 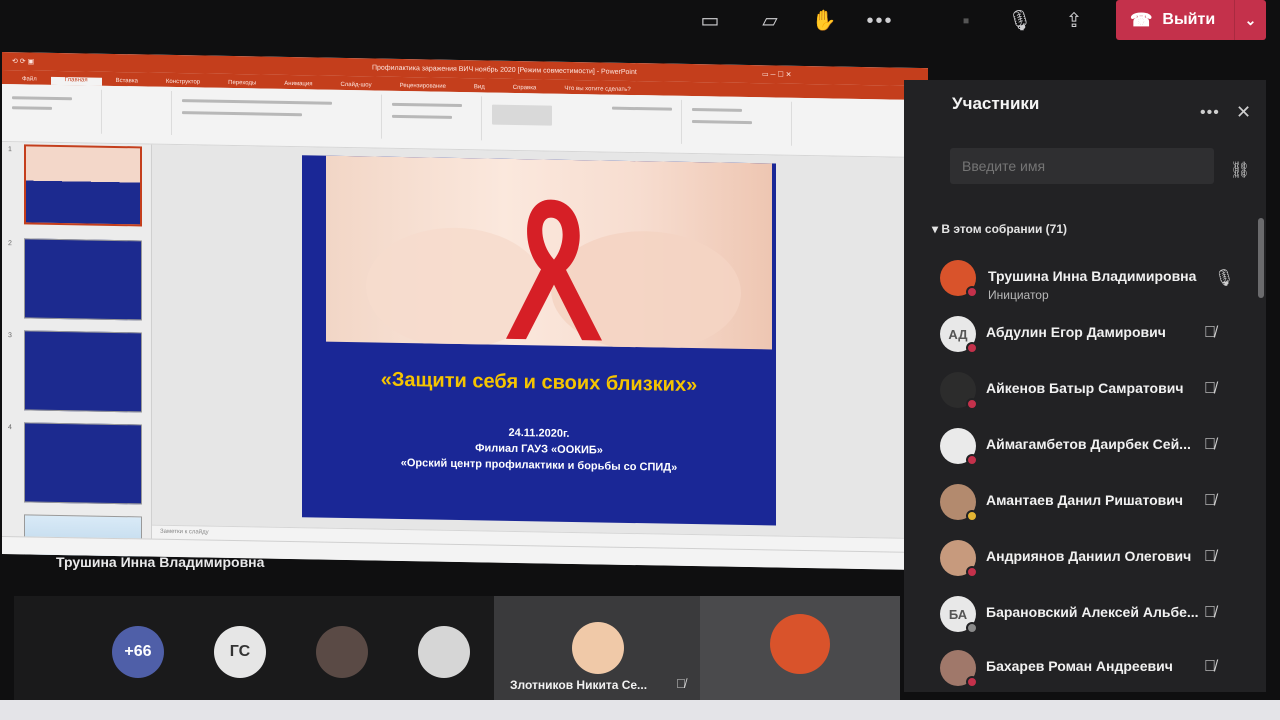 What do you see at coordinates (1076, 332) in the screenshot?
I see `participant-name: Абдулин Егор Дамирович` at bounding box center [1076, 332].